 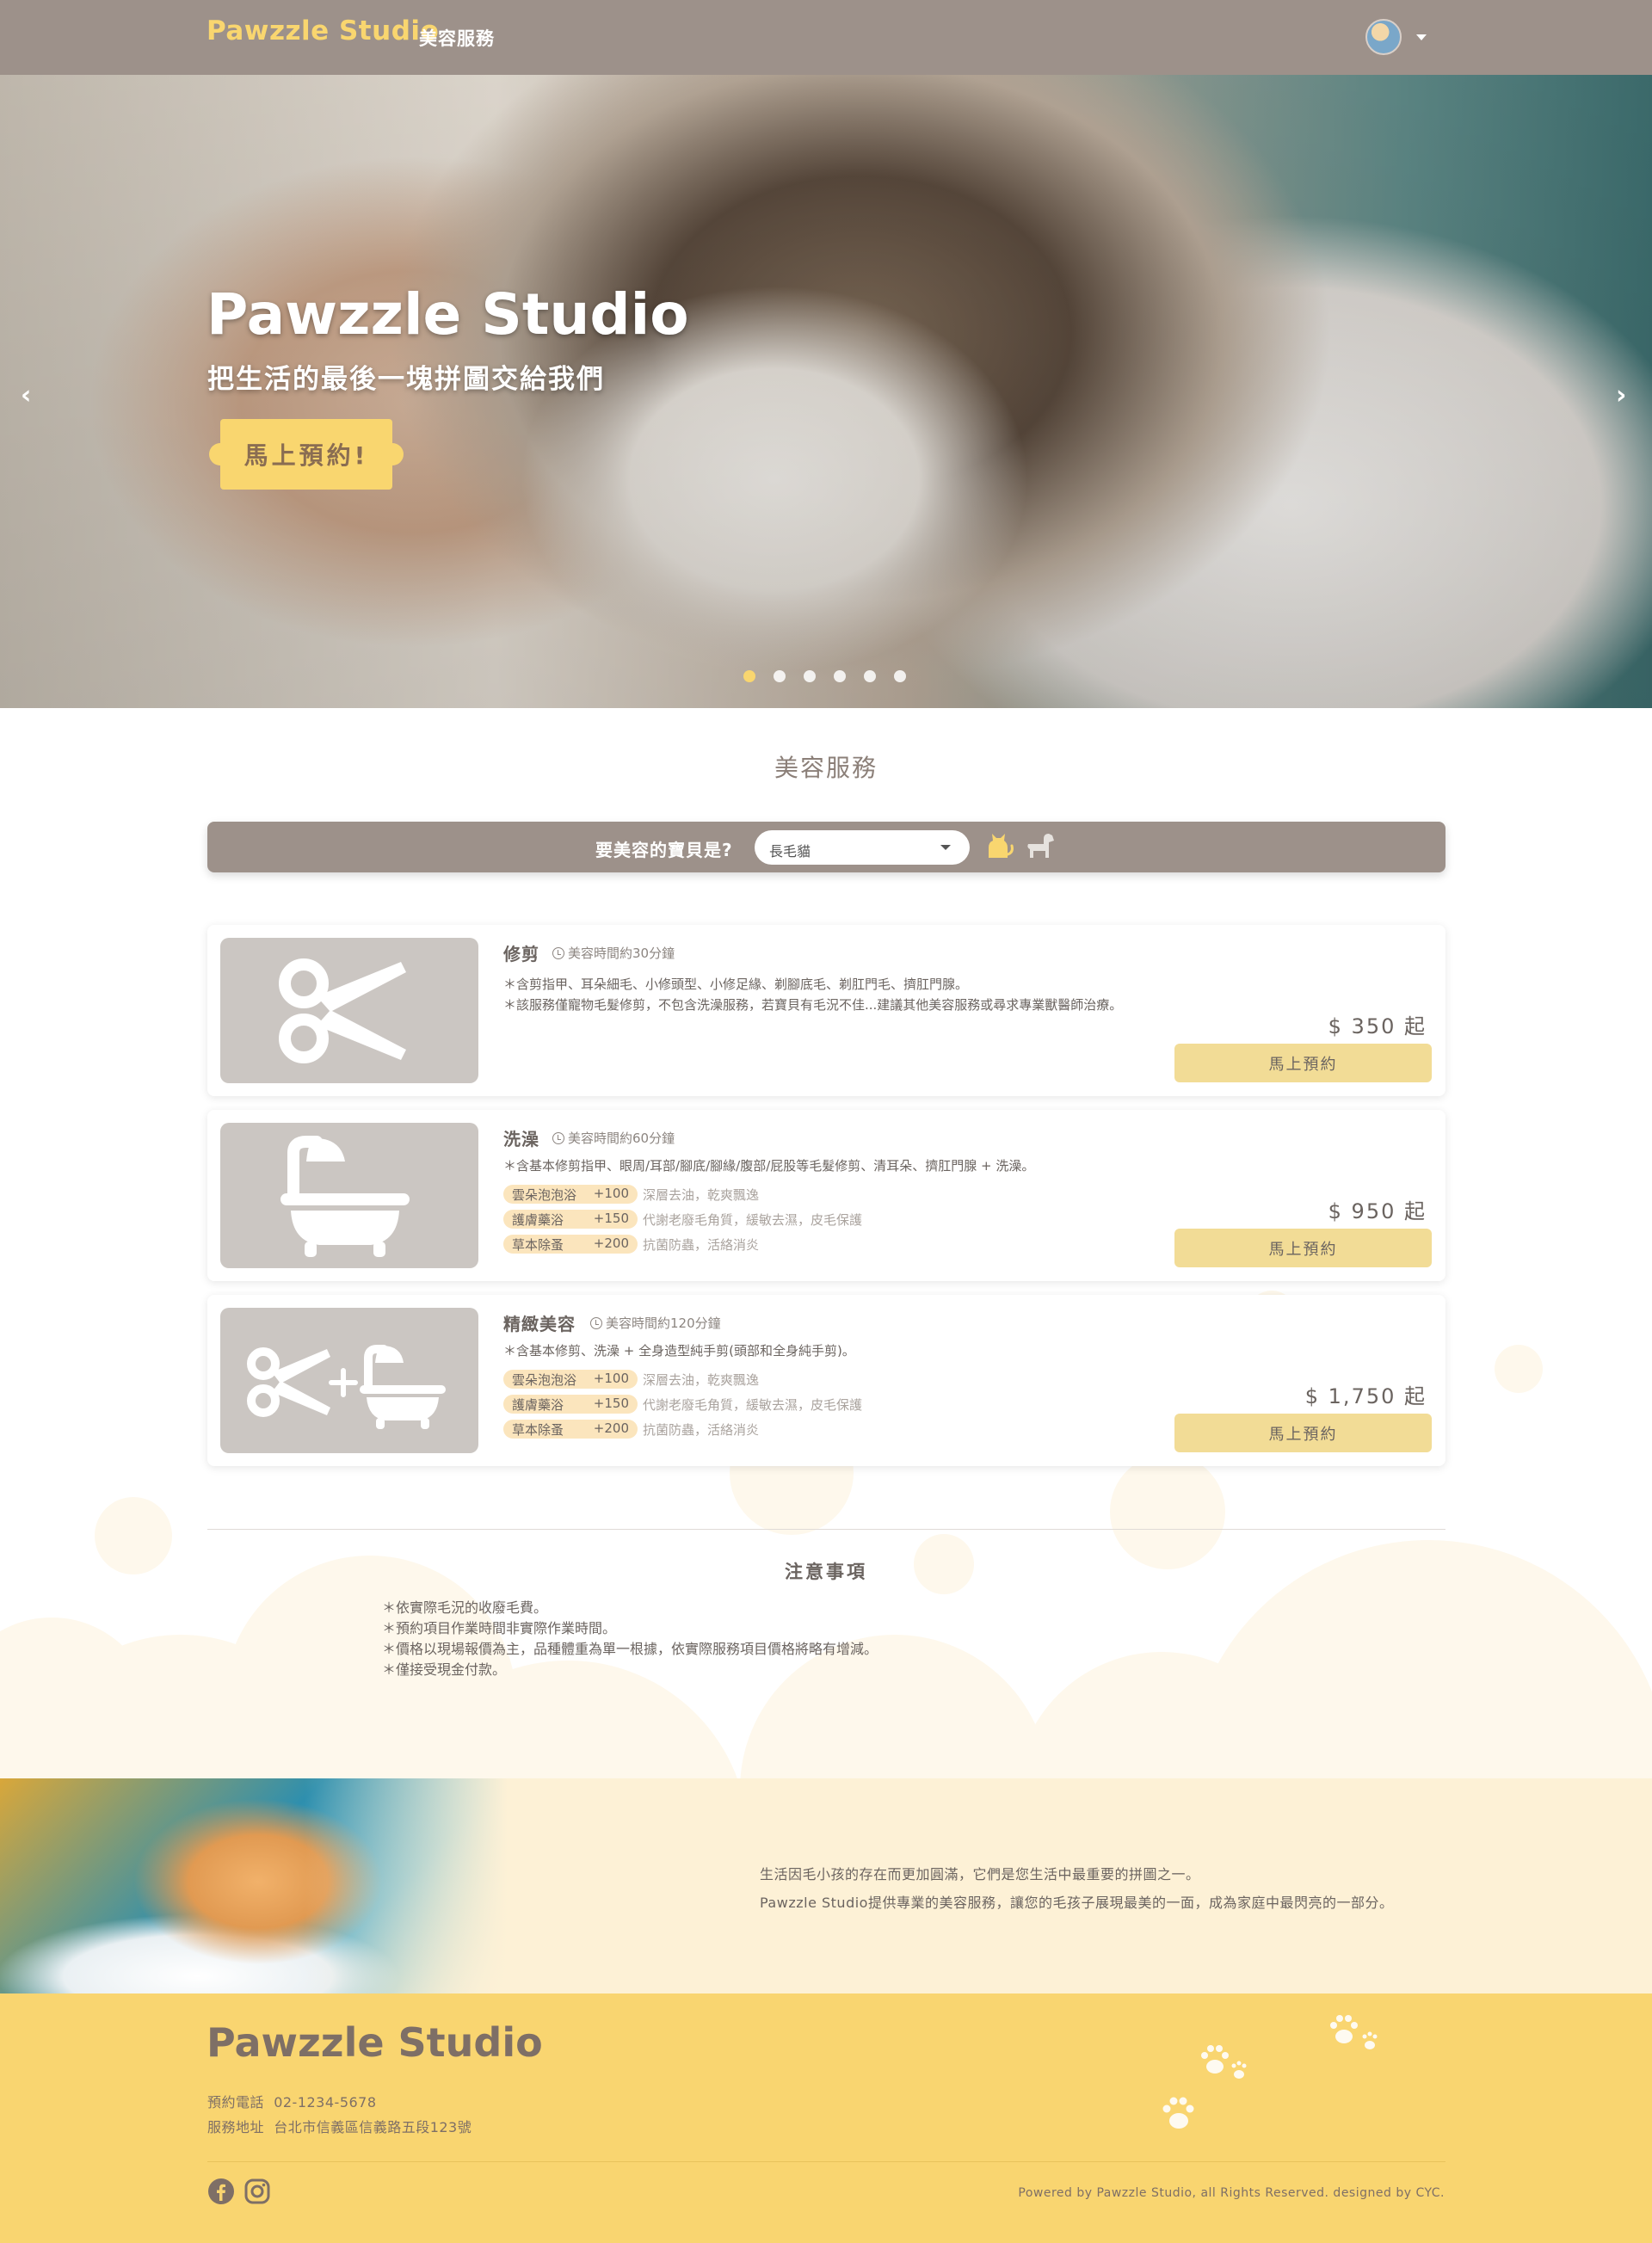 What do you see at coordinates (826, 768) in the screenshot?
I see `section-title: 美容服務` at bounding box center [826, 768].